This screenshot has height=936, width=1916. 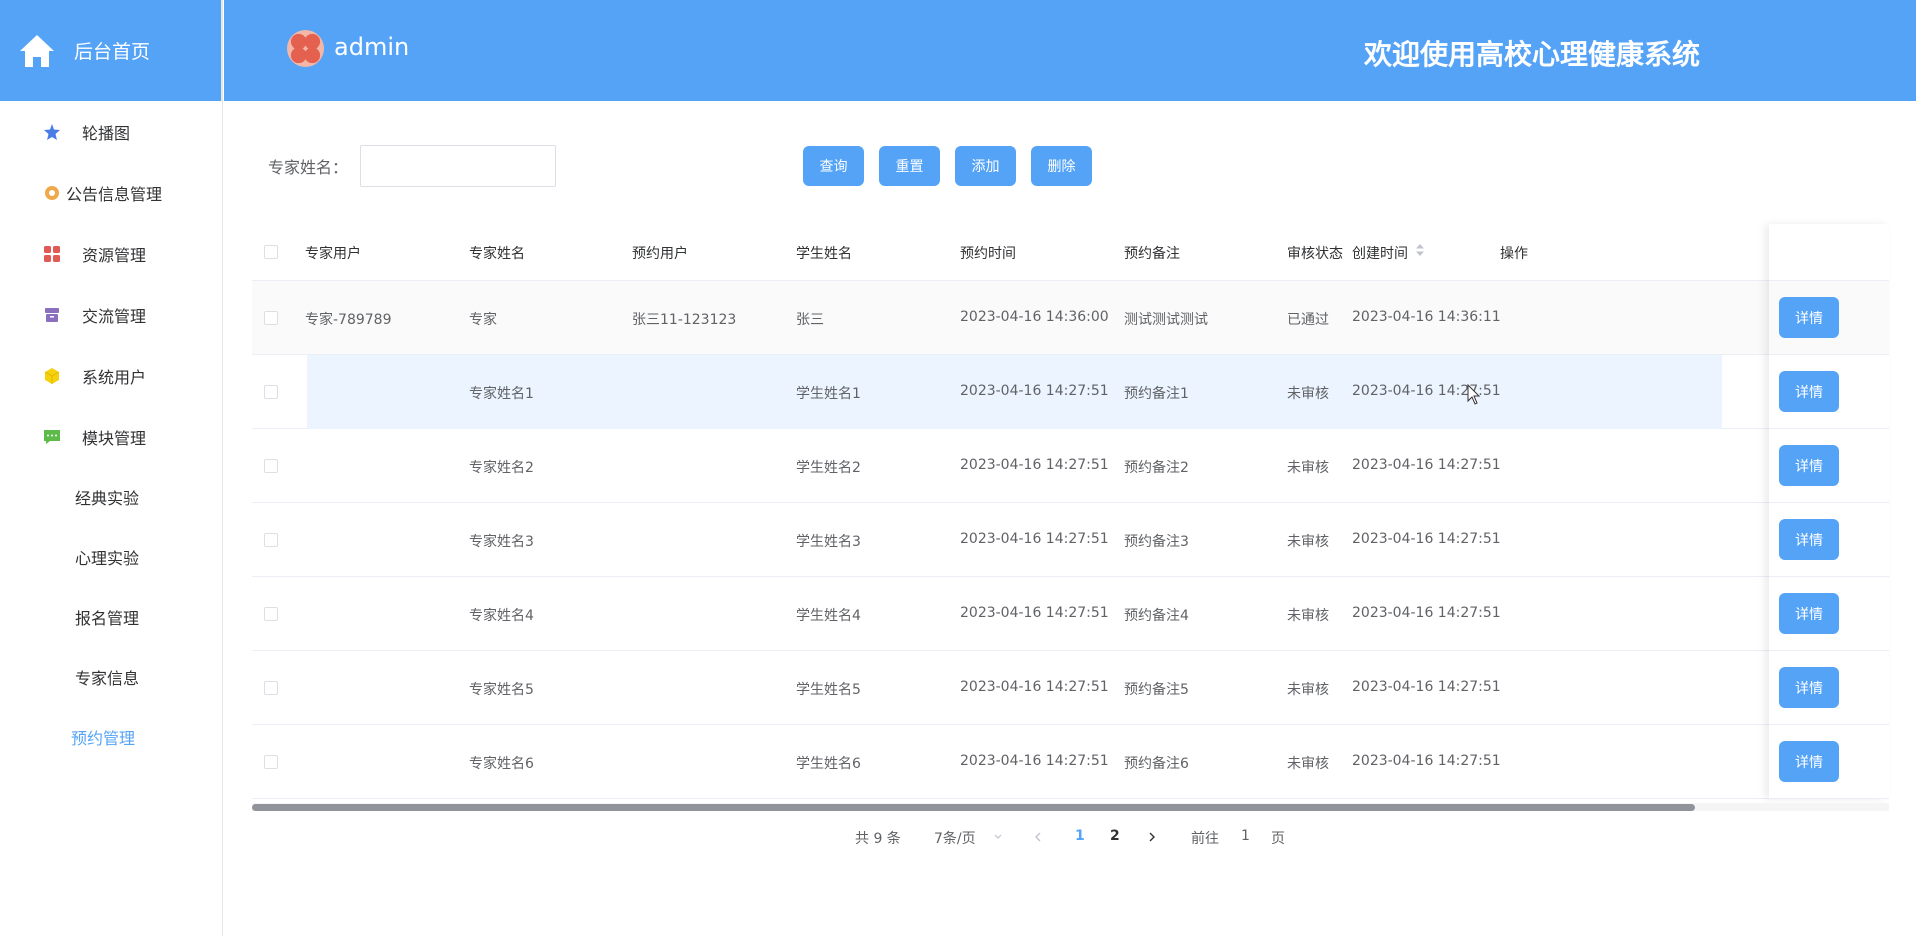 I want to click on table-cell: 预约备注2, so click(x=1156, y=468).